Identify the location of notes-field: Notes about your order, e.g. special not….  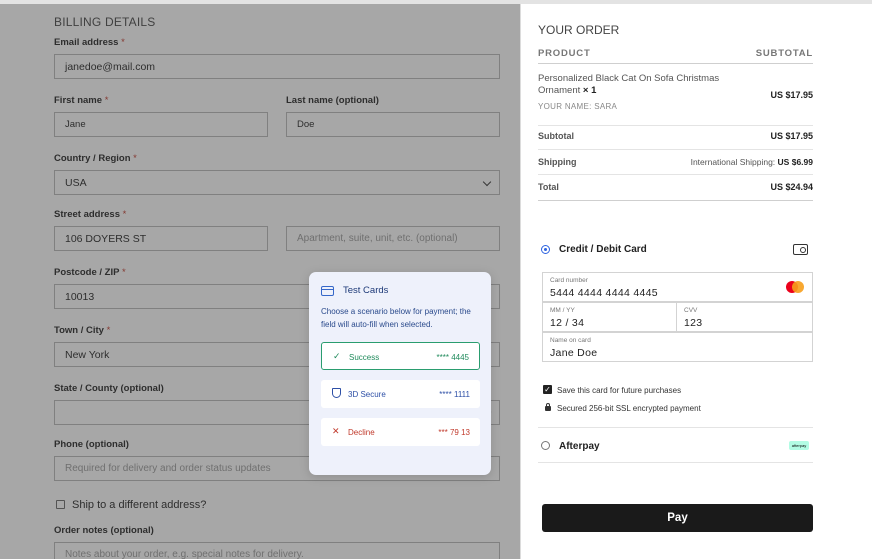
(277, 550).